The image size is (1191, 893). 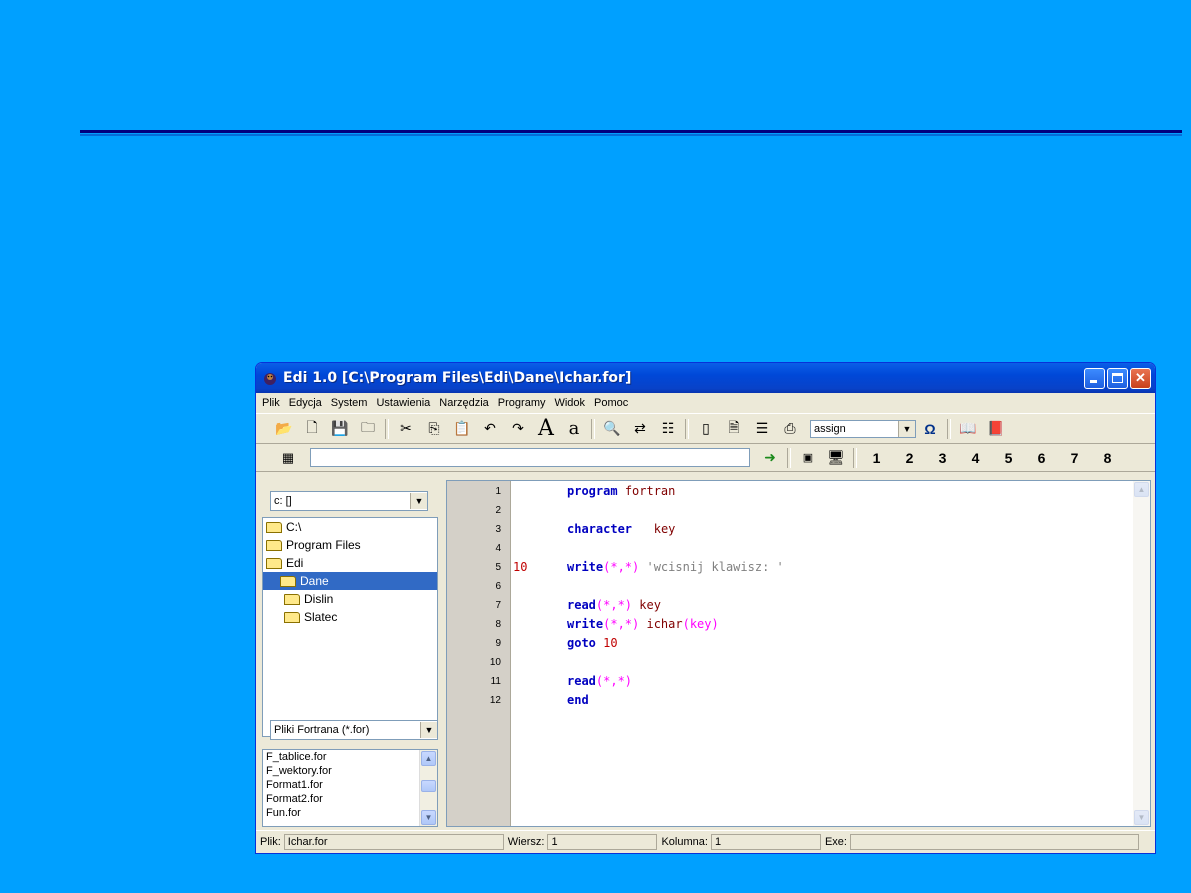 What do you see at coordinates (612, 429) in the screenshot?
I see `find-icon: 🔍` at bounding box center [612, 429].